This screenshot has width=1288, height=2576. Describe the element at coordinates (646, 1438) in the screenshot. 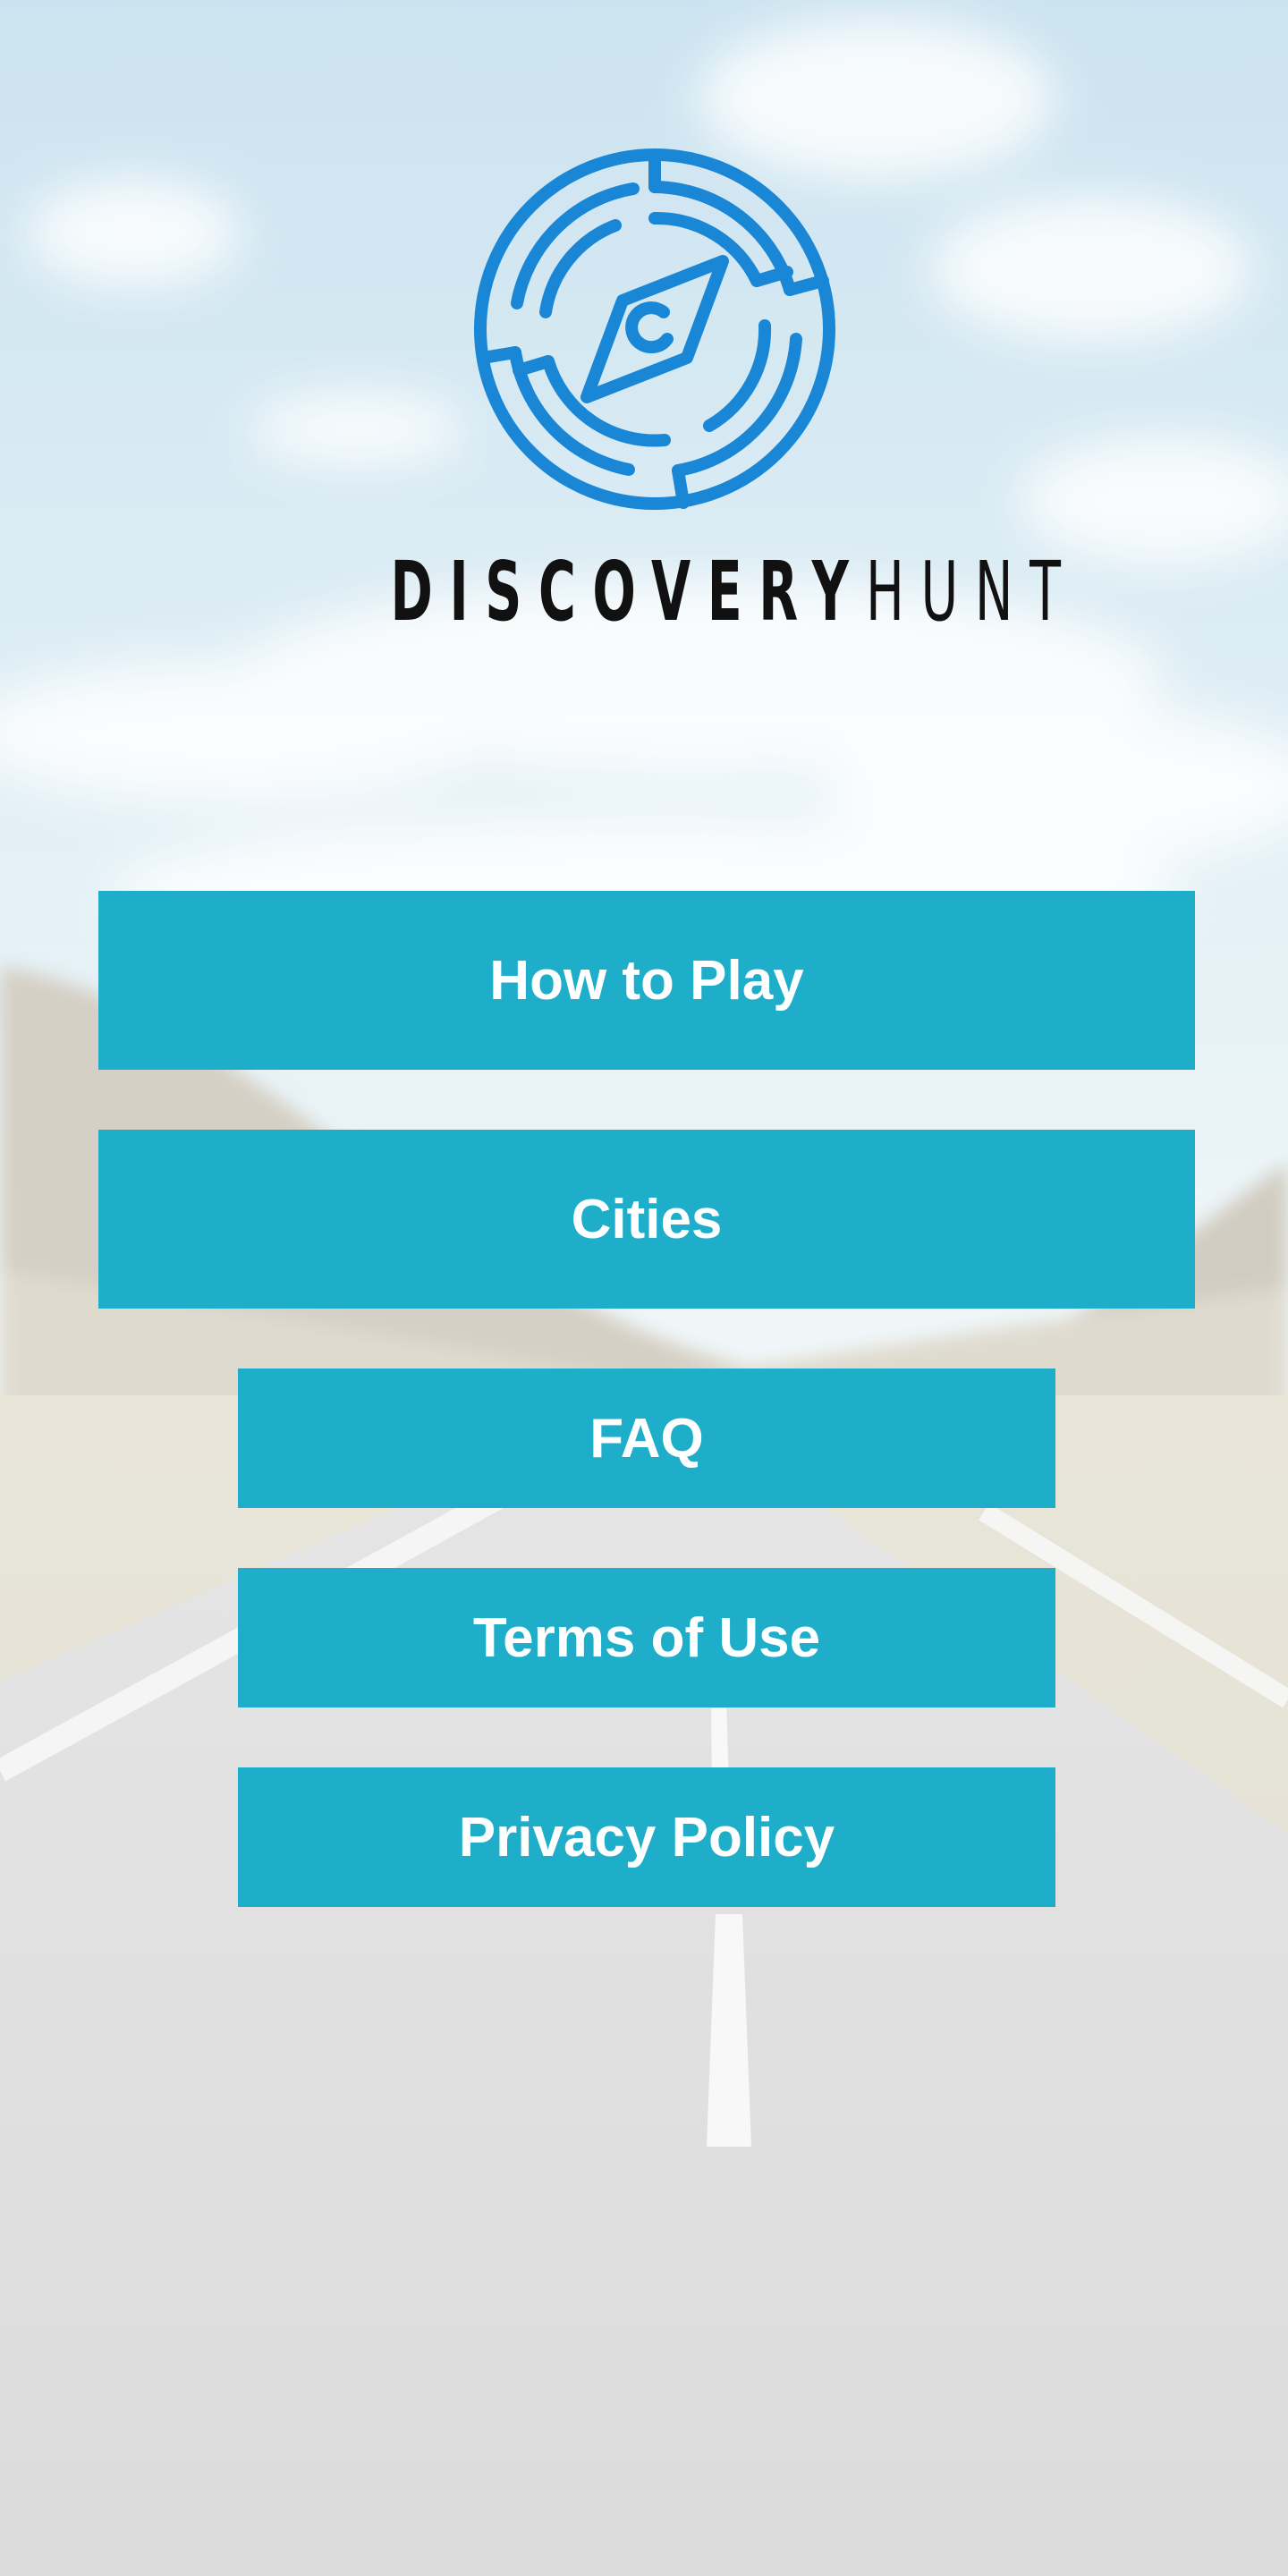

I see `faq-button: FAQ` at that location.